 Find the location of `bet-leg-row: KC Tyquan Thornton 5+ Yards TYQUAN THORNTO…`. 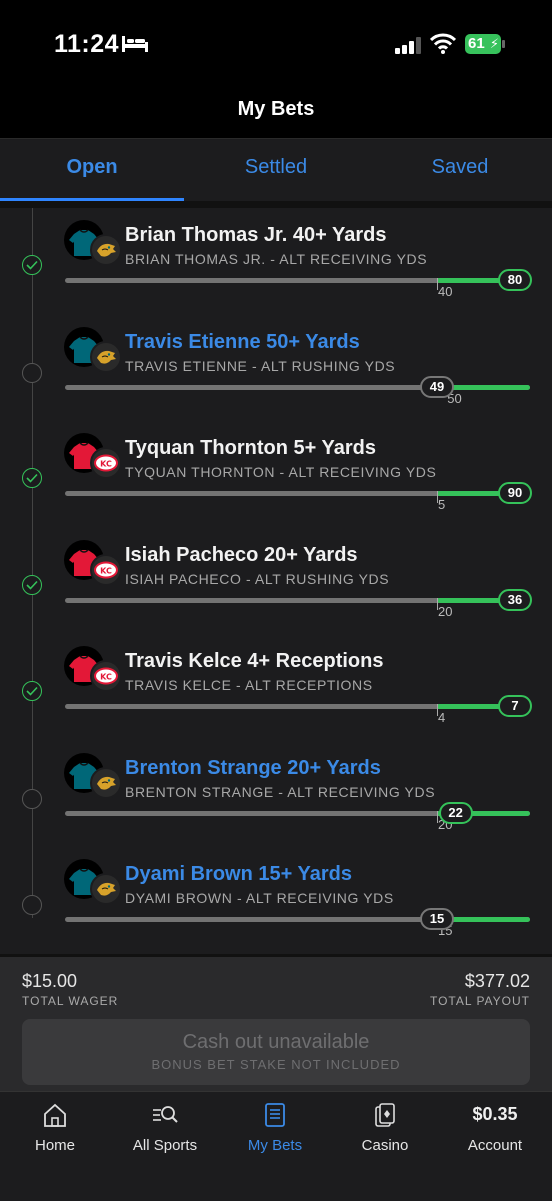

bet-leg-row: KC Tyquan Thornton 5+ Yards TYQUAN THORNTO… is located at coordinates (276, 474).